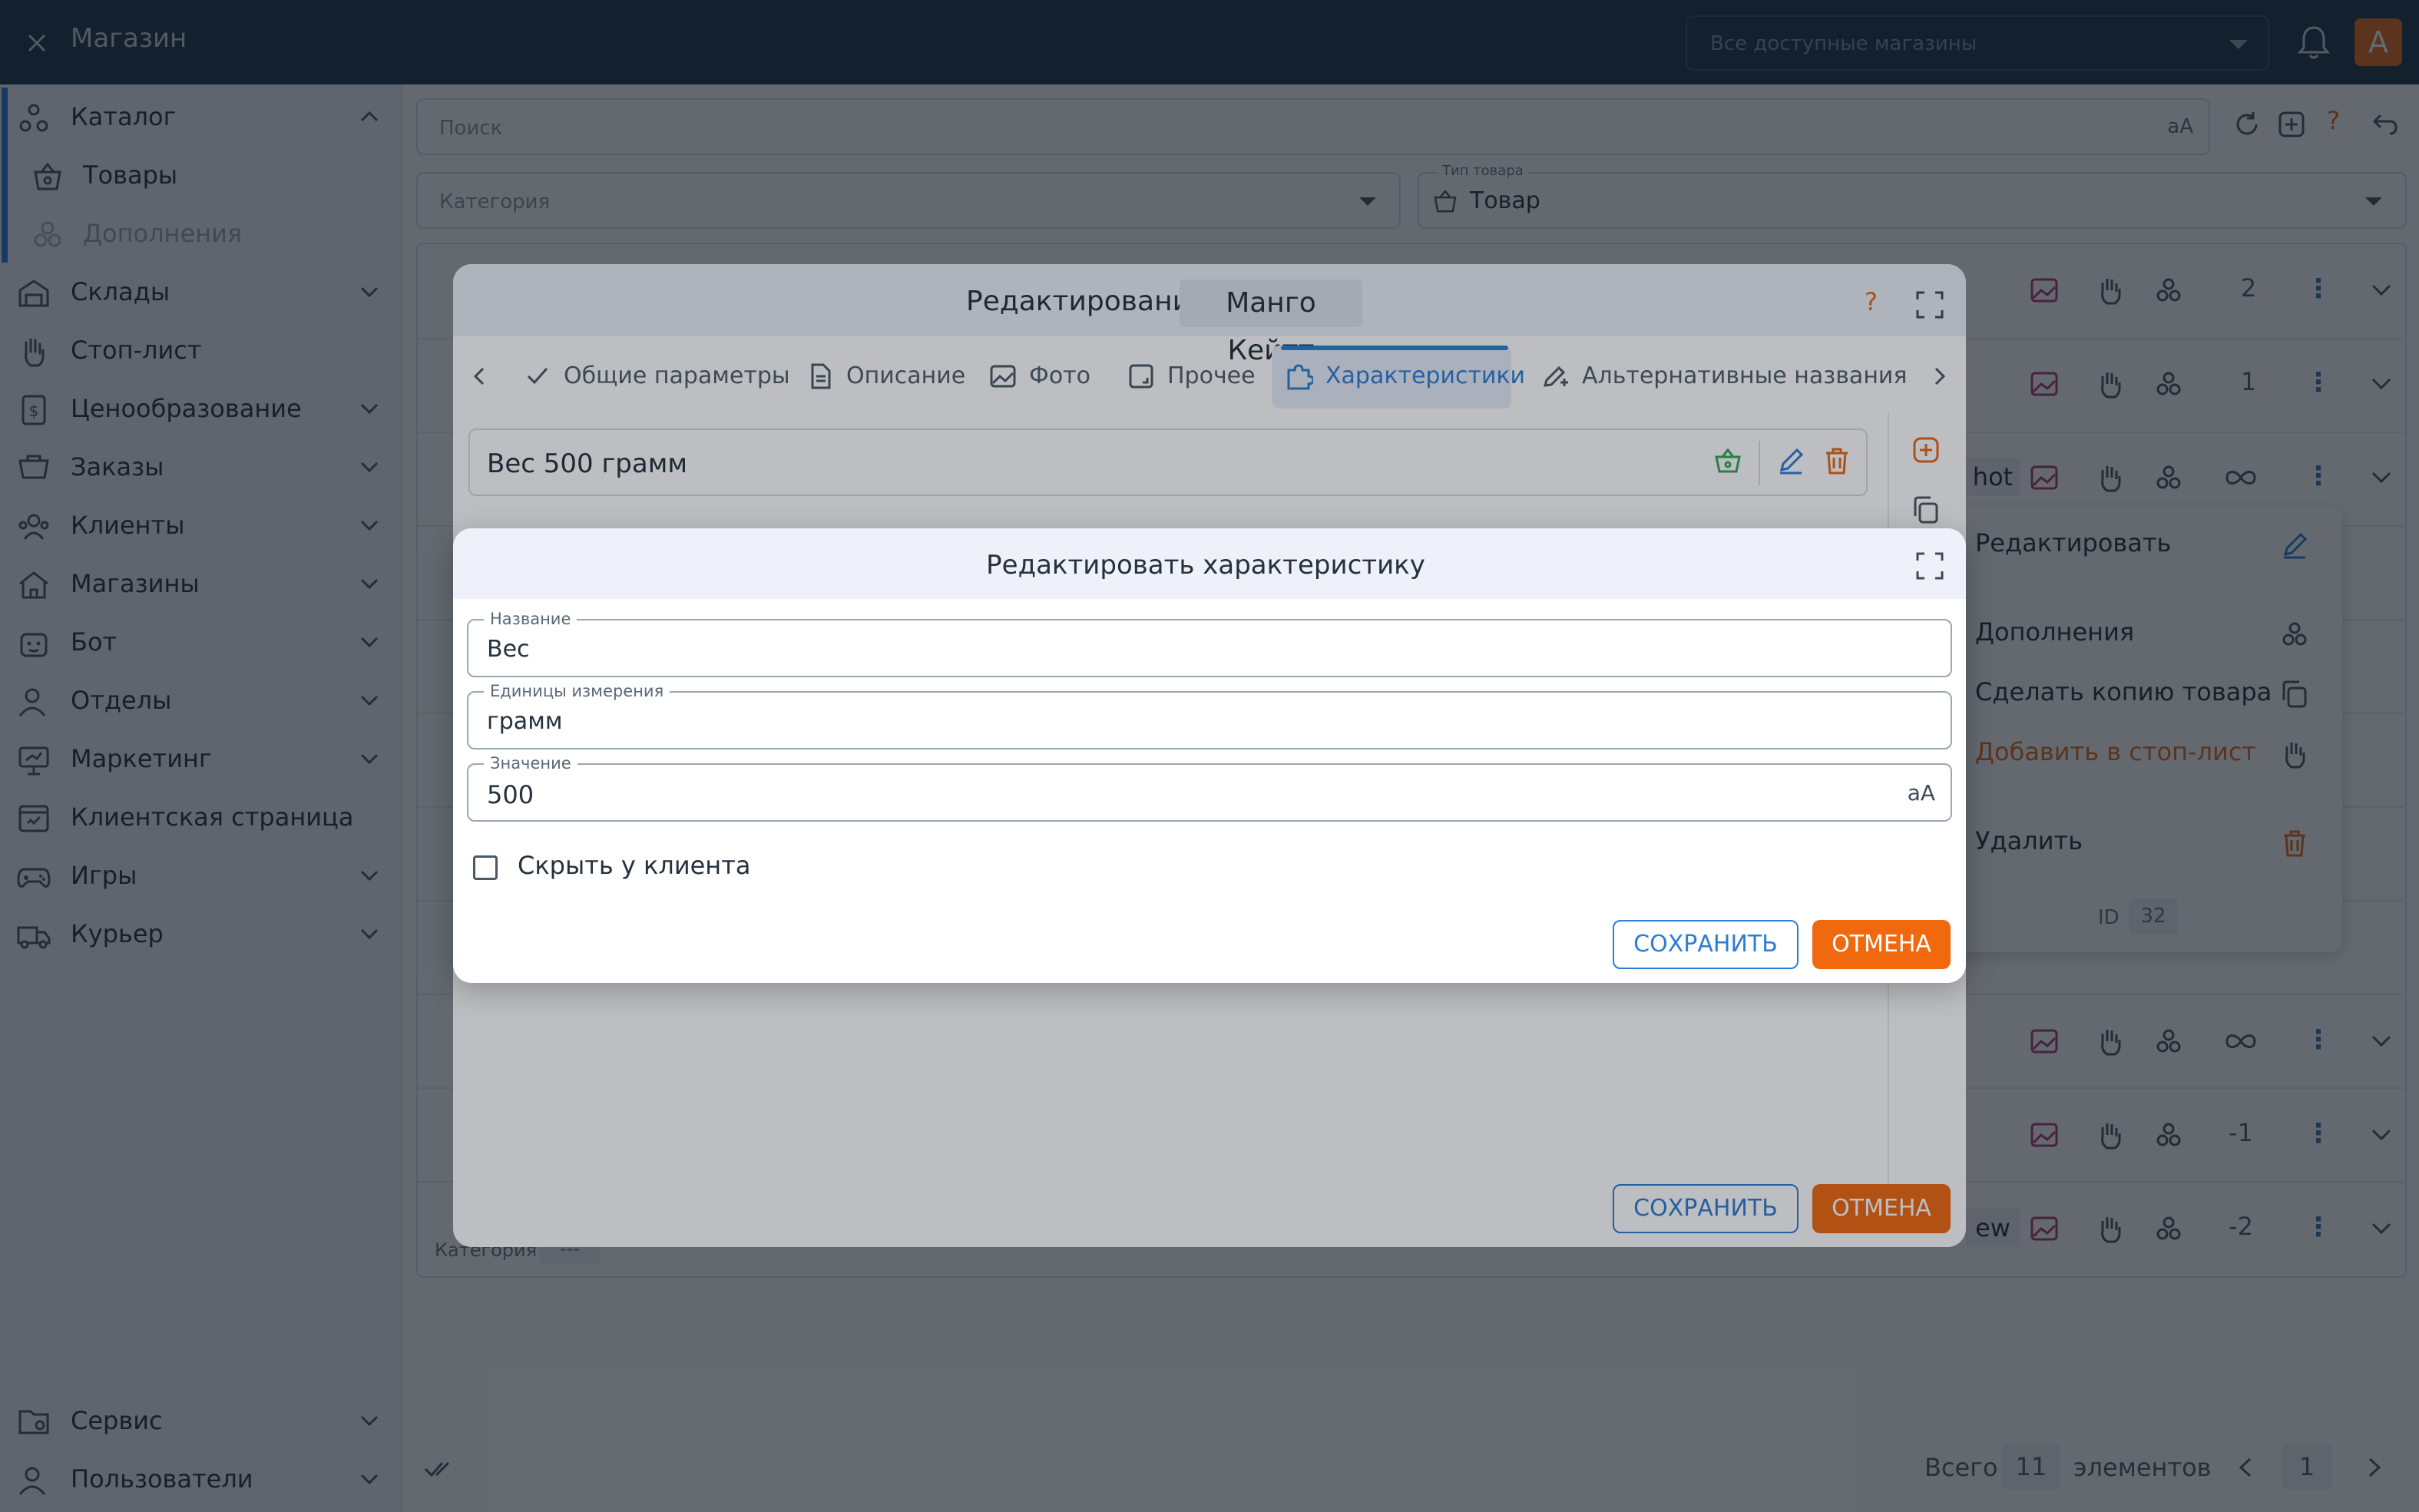 The image size is (2419, 1512). Describe the element at coordinates (1929, 566) in the screenshot. I see `fullscreen-icon` at that location.